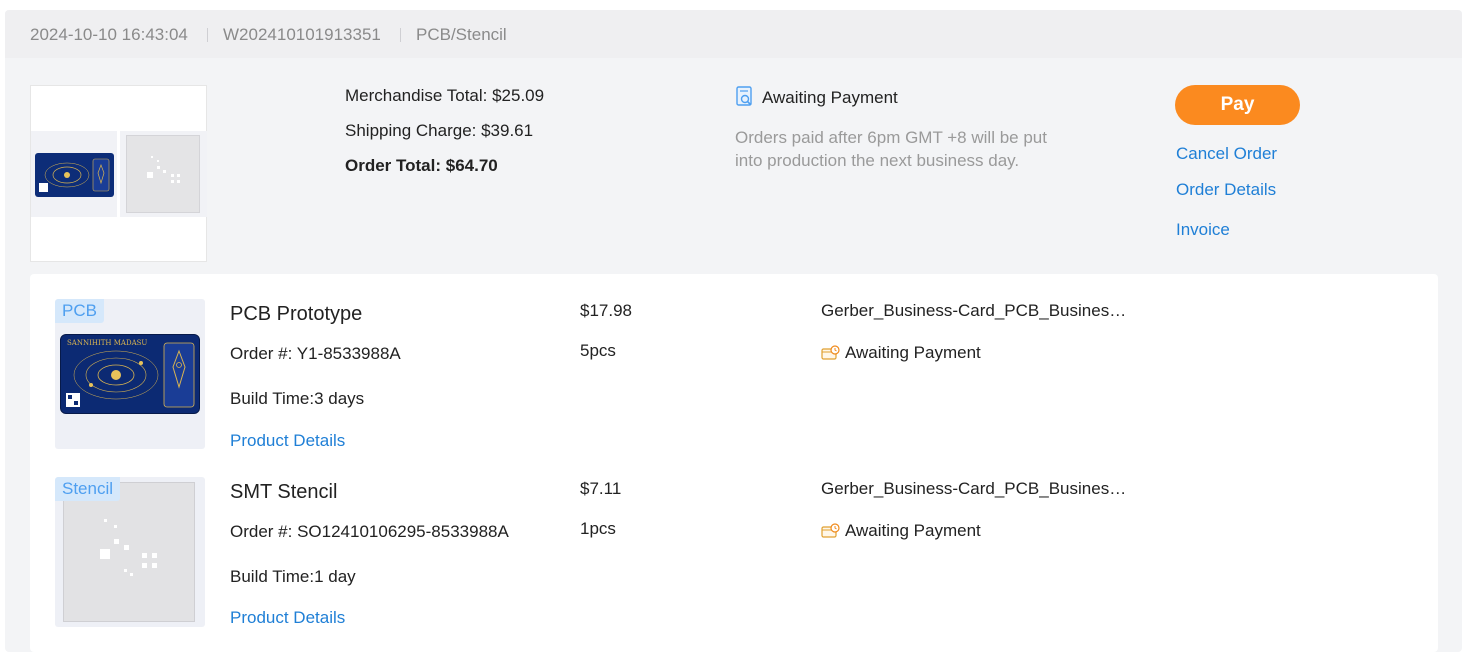  Describe the element at coordinates (598, 528) in the screenshot. I see `item-quantity: 1pcs` at that location.